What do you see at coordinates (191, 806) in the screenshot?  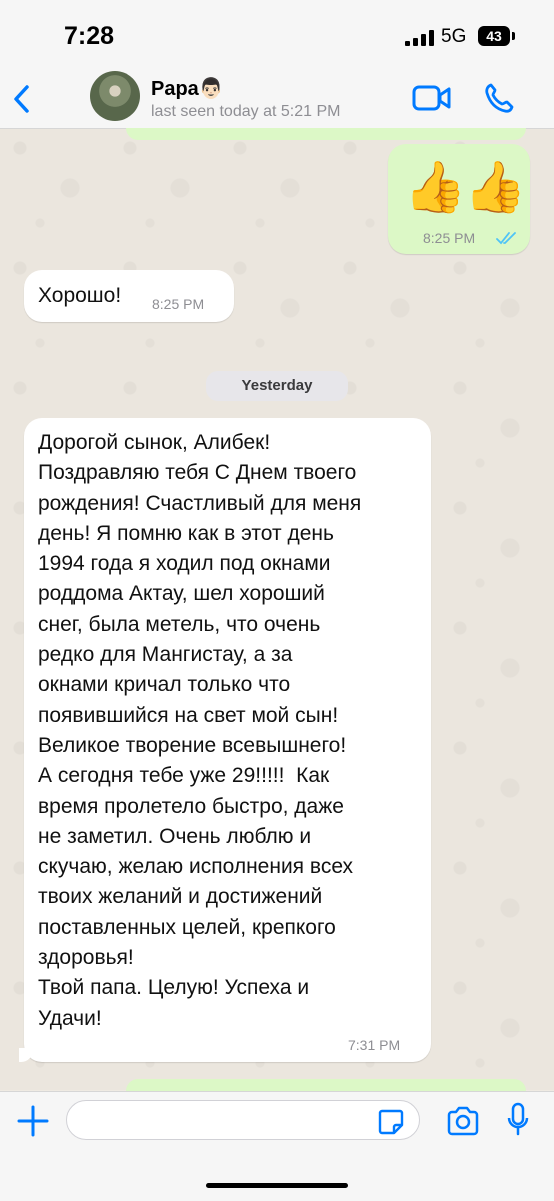 I see `message-line: время пролетело быстро, даже` at bounding box center [191, 806].